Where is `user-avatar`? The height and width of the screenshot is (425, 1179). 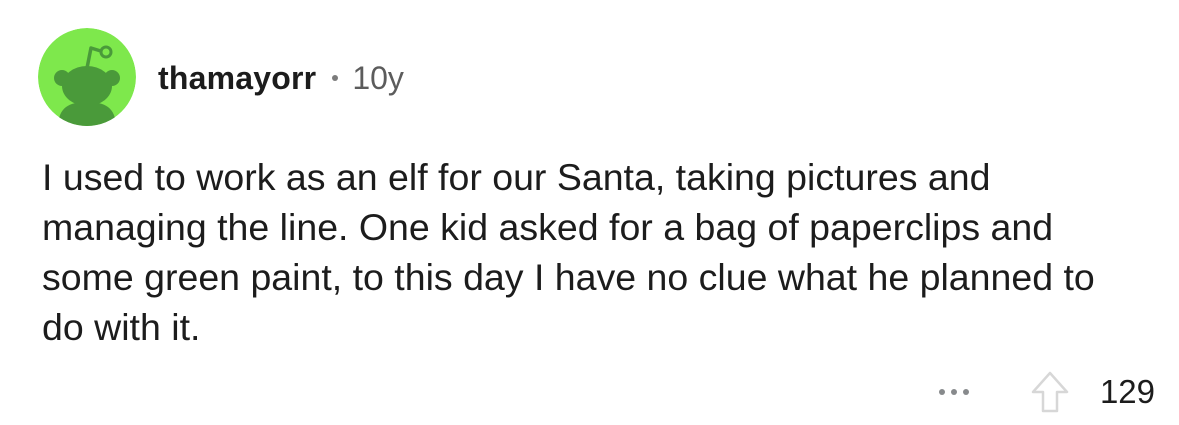
user-avatar is located at coordinates (87, 77).